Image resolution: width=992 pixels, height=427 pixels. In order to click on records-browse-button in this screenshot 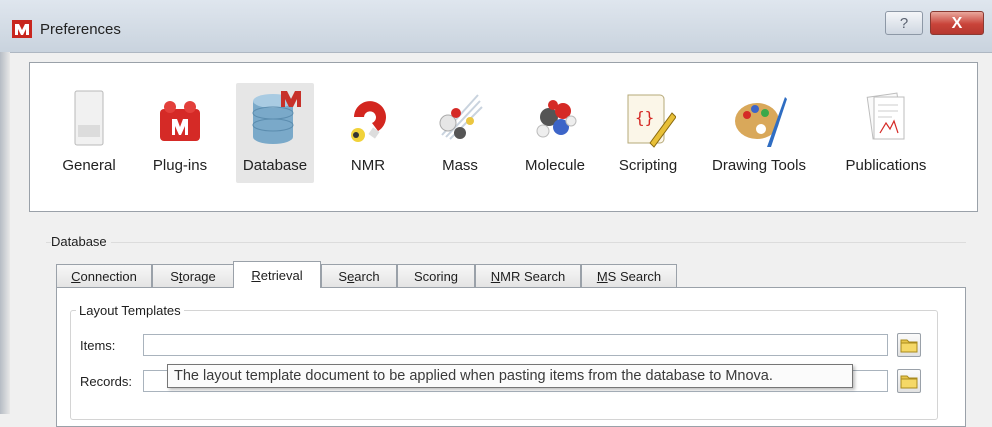, I will do `click(909, 381)`.